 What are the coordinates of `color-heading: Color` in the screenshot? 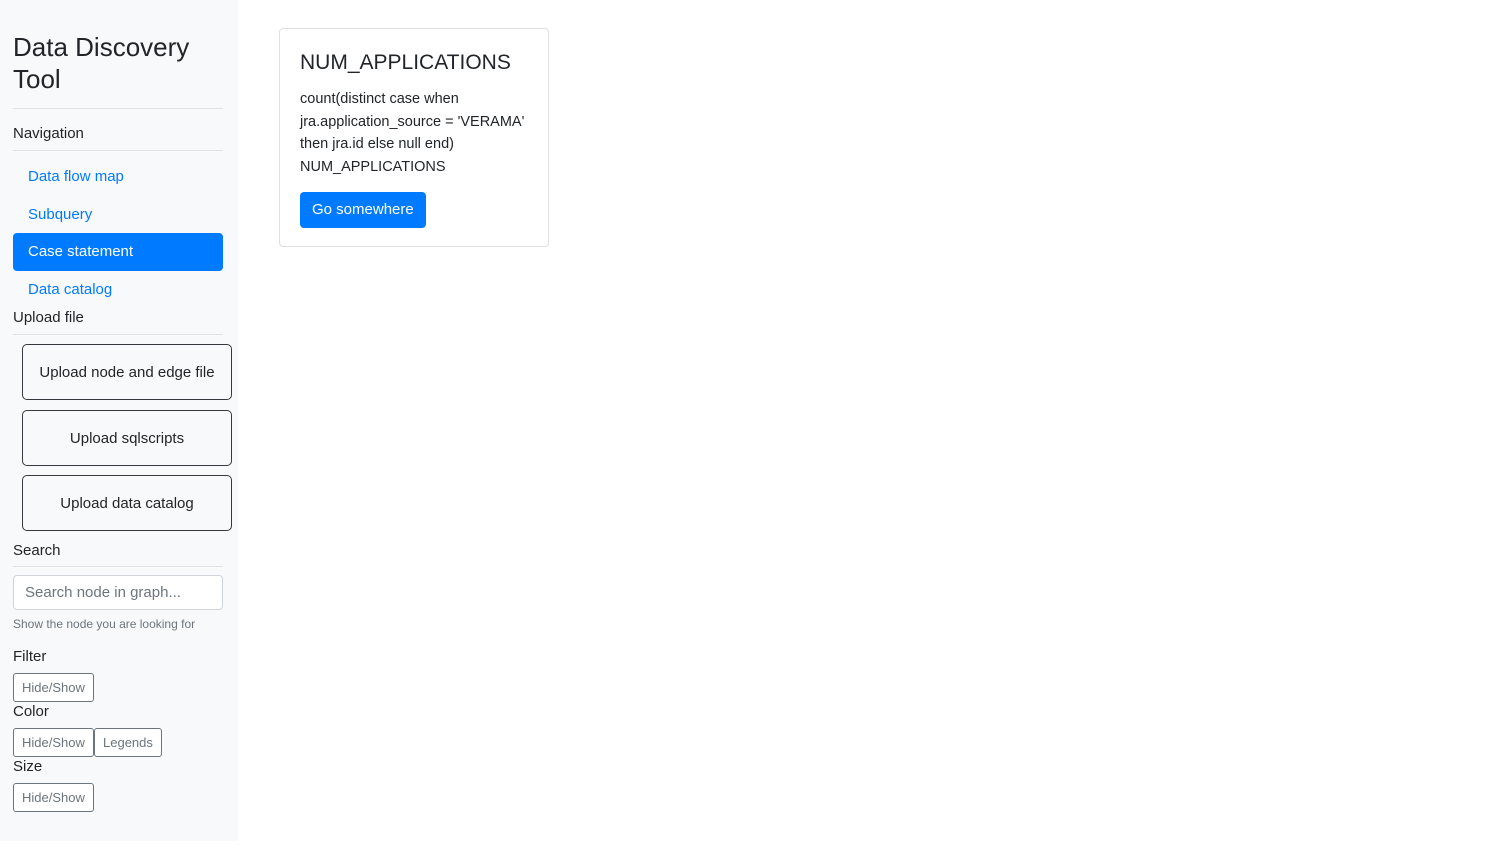 It's located at (31, 711).